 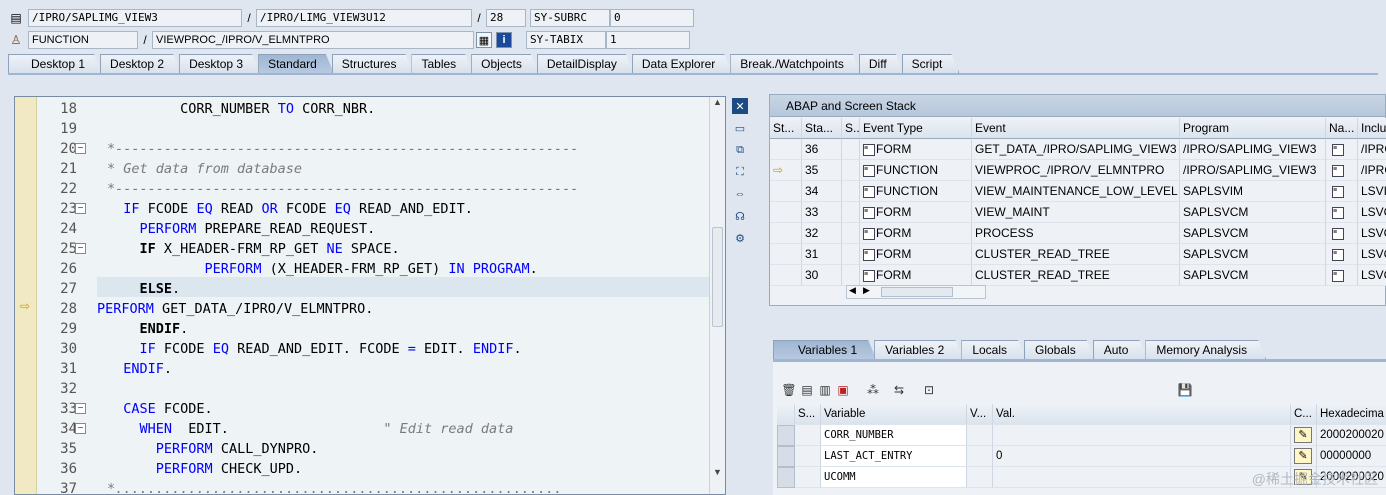 I want to click on var-row-selector, so click(x=786, y=477).